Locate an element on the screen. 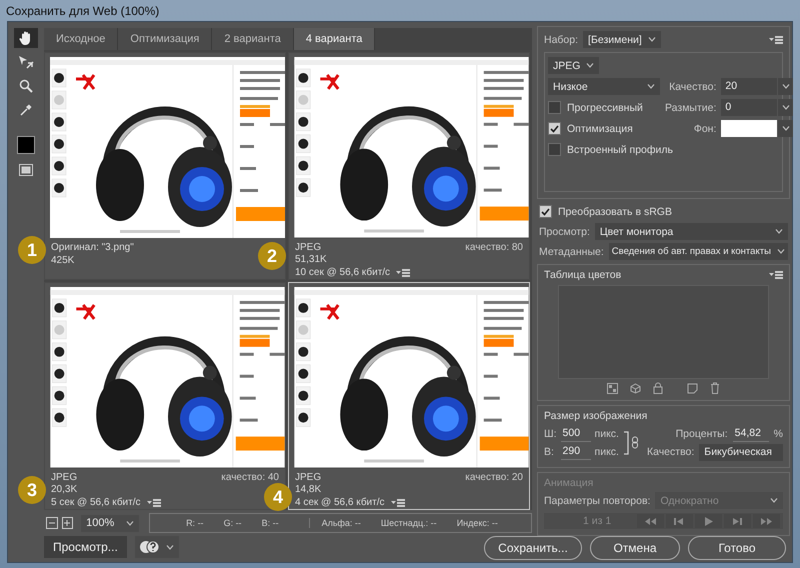  blur-field: 0 is located at coordinates (749, 107).